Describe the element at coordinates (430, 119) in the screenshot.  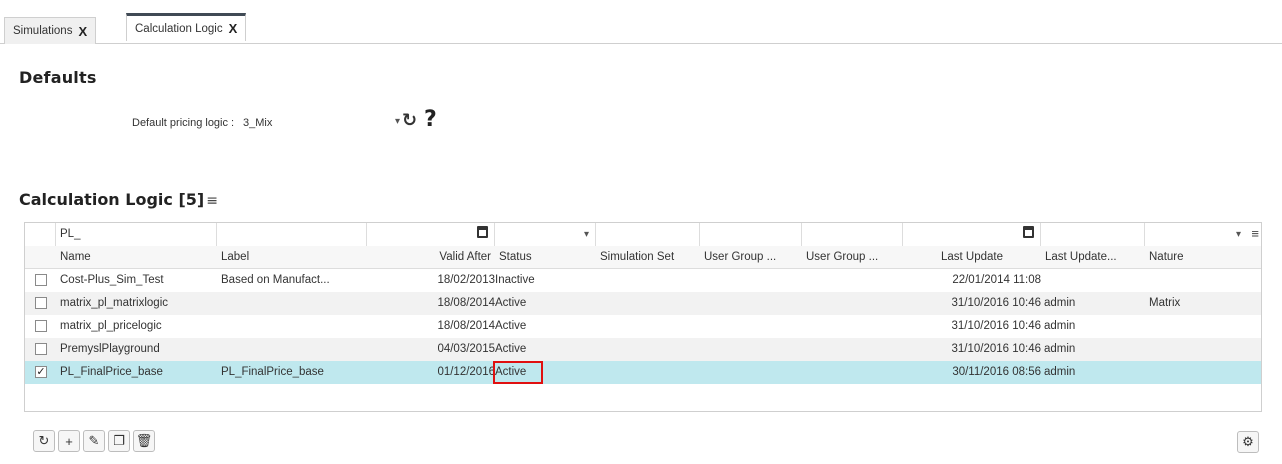
I see `help-icon: ?` at that location.